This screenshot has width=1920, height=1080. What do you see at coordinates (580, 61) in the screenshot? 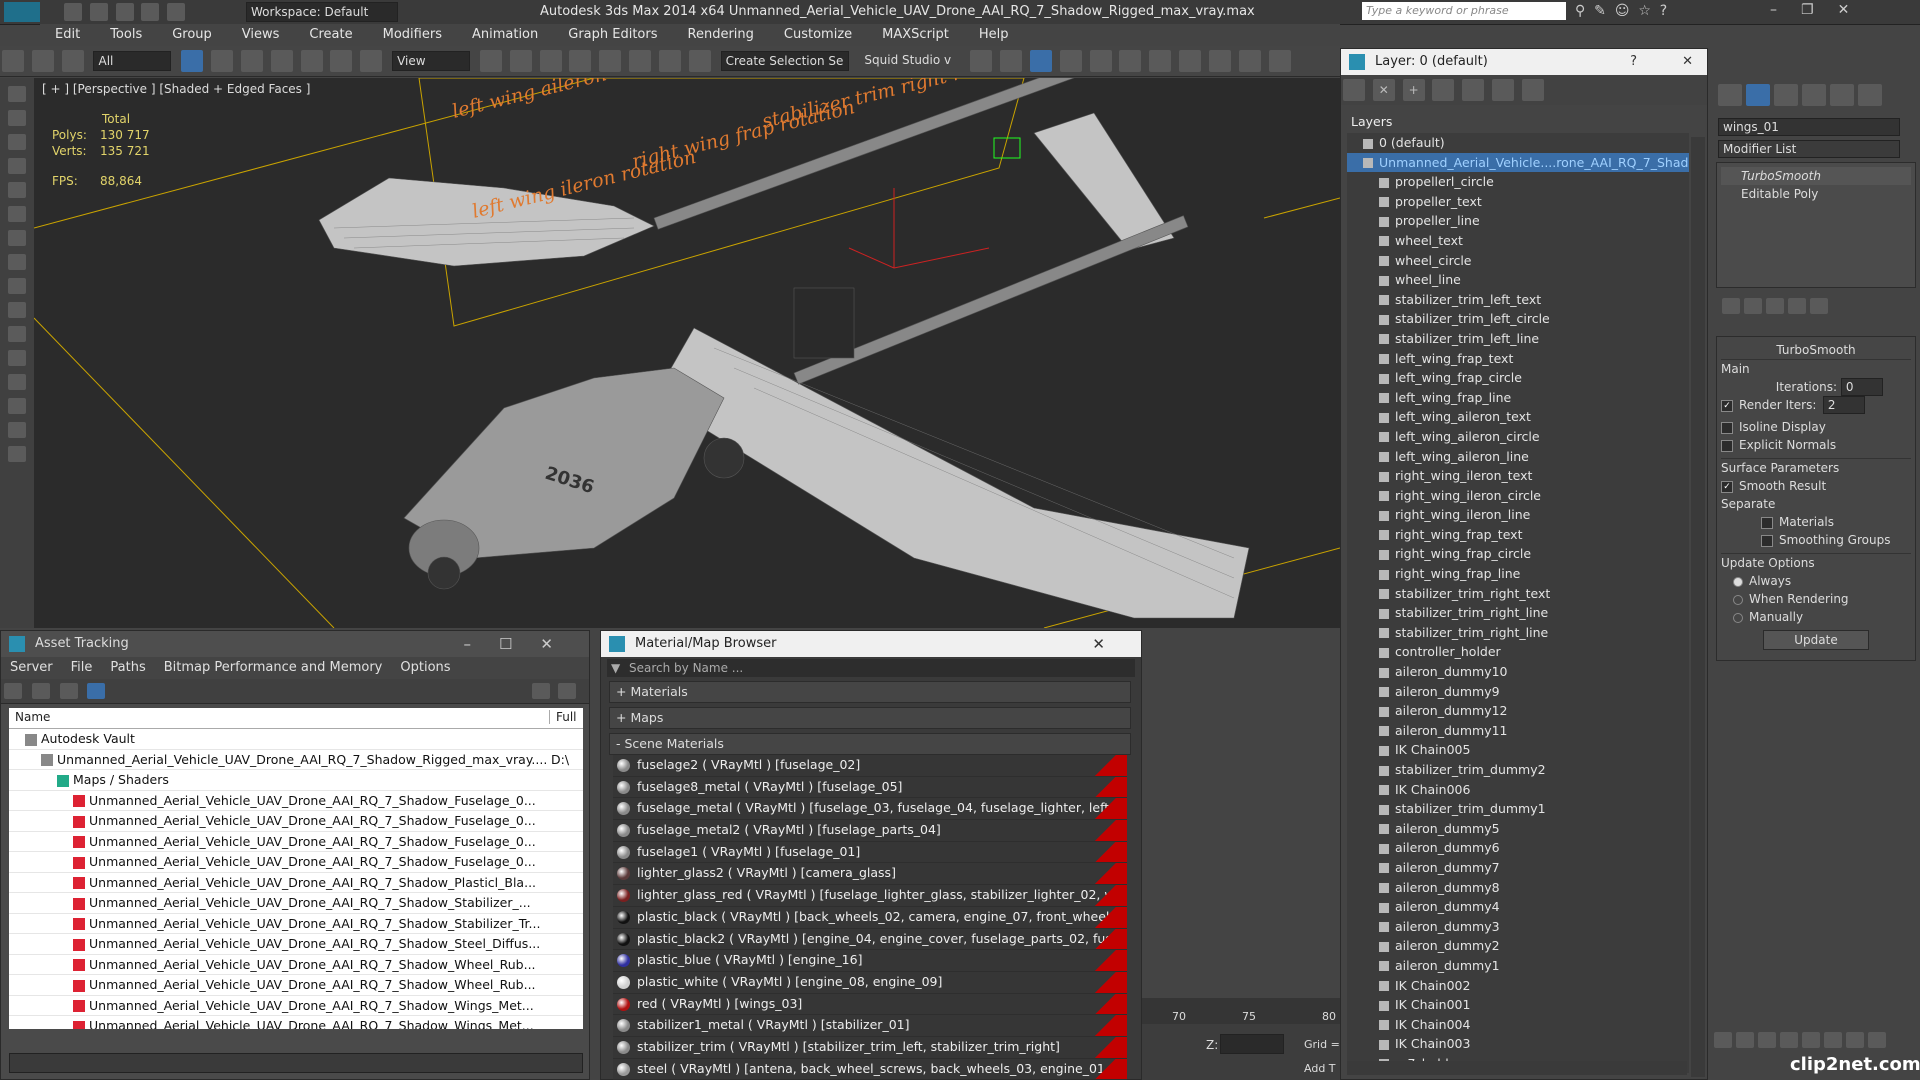
I see `snap-toggle-icon` at bounding box center [580, 61].